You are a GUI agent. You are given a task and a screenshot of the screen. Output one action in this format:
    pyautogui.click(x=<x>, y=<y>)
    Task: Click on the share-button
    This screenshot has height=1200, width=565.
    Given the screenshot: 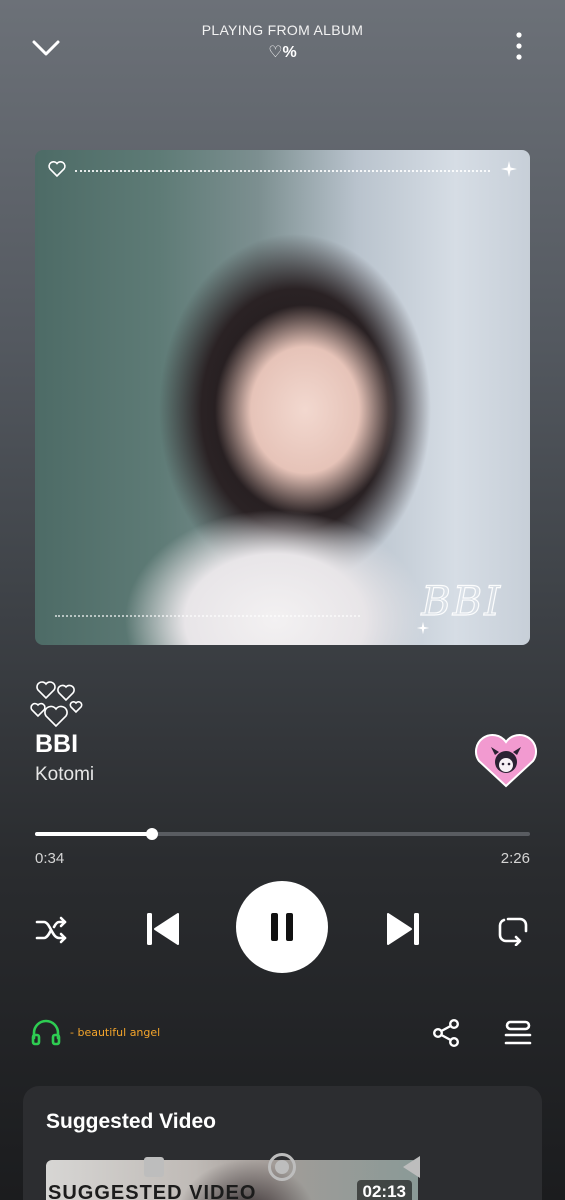 What is the action you would take?
    pyautogui.click(x=446, y=1033)
    